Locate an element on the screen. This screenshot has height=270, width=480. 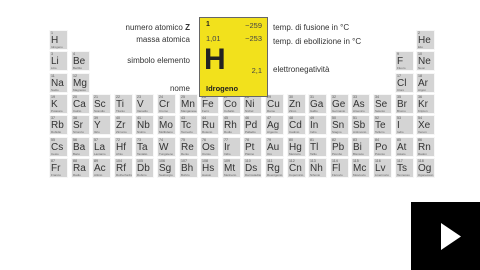
element-cell-be: 4 Be Berillio is located at coordinates (80, 61).